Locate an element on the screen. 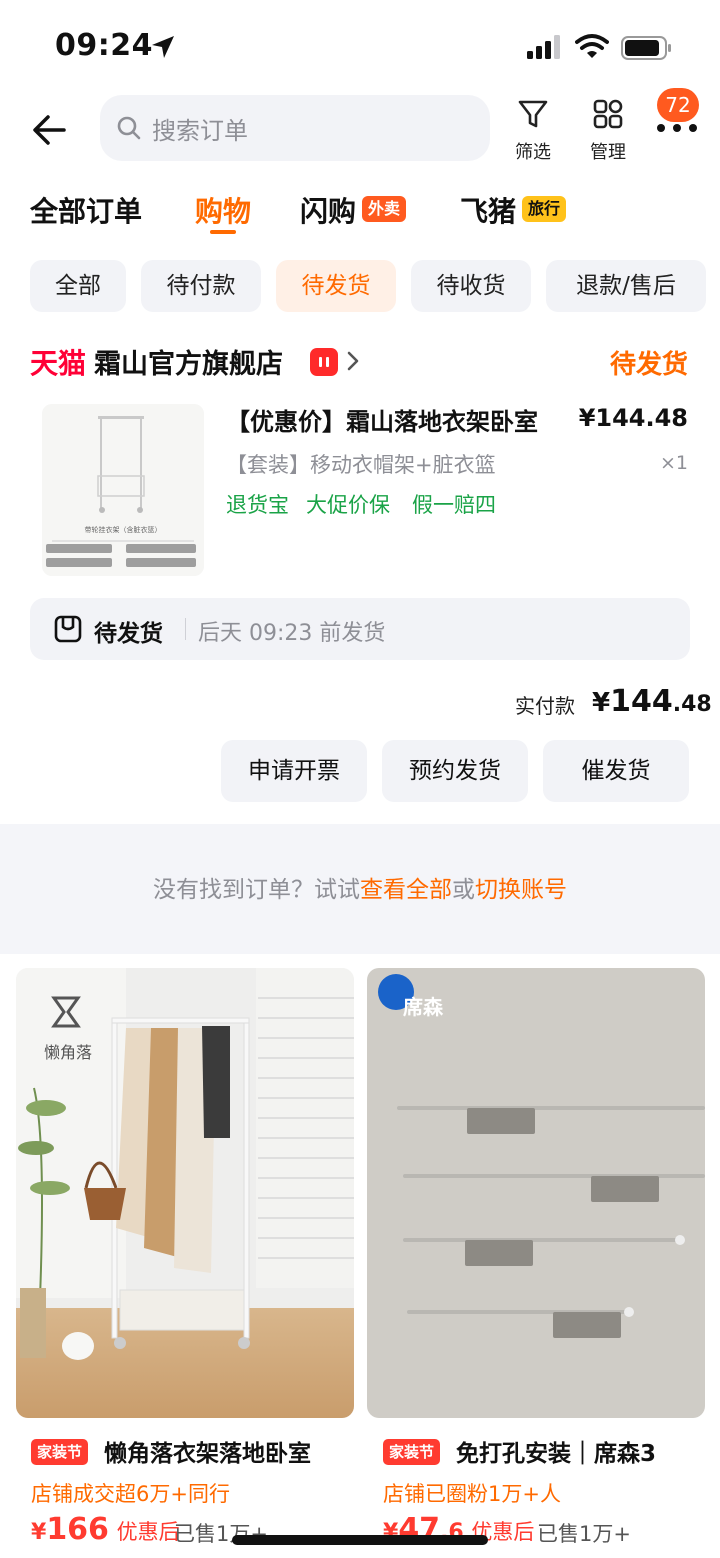 The width and height of the screenshot is (720, 1558). rec-price: ¥166 优惠后 is located at coordinates (105, 1529).